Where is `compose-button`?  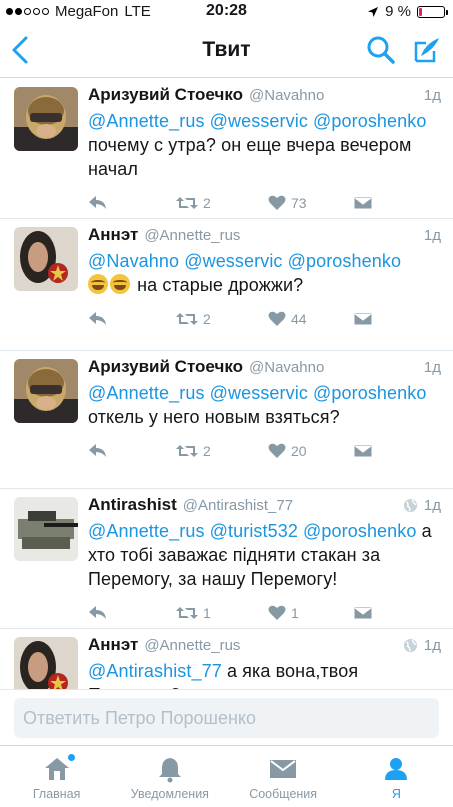 compose-button is located at coordinates (427, 50).